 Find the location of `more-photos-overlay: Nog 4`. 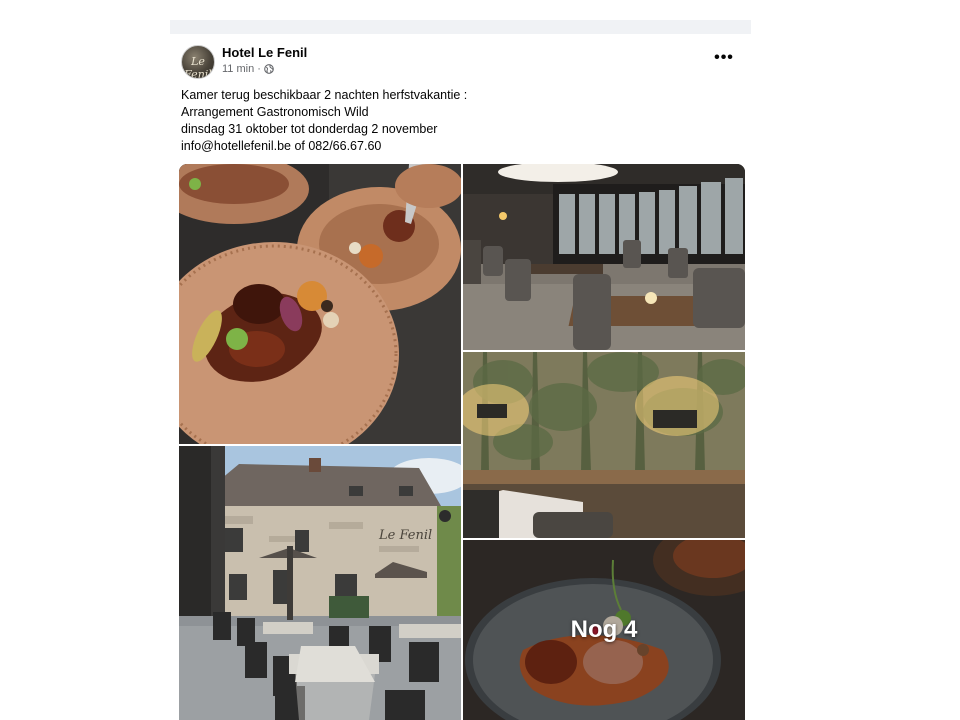

more-photos-overlay: Nog 4 is located at coordinates (604, 630).